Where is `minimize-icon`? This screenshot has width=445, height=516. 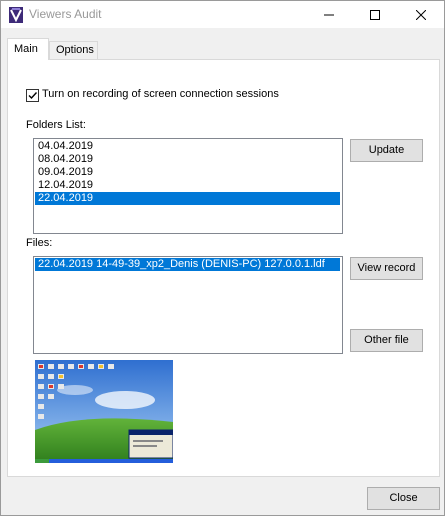 minimize-icon is located at coordinates (329, 14).